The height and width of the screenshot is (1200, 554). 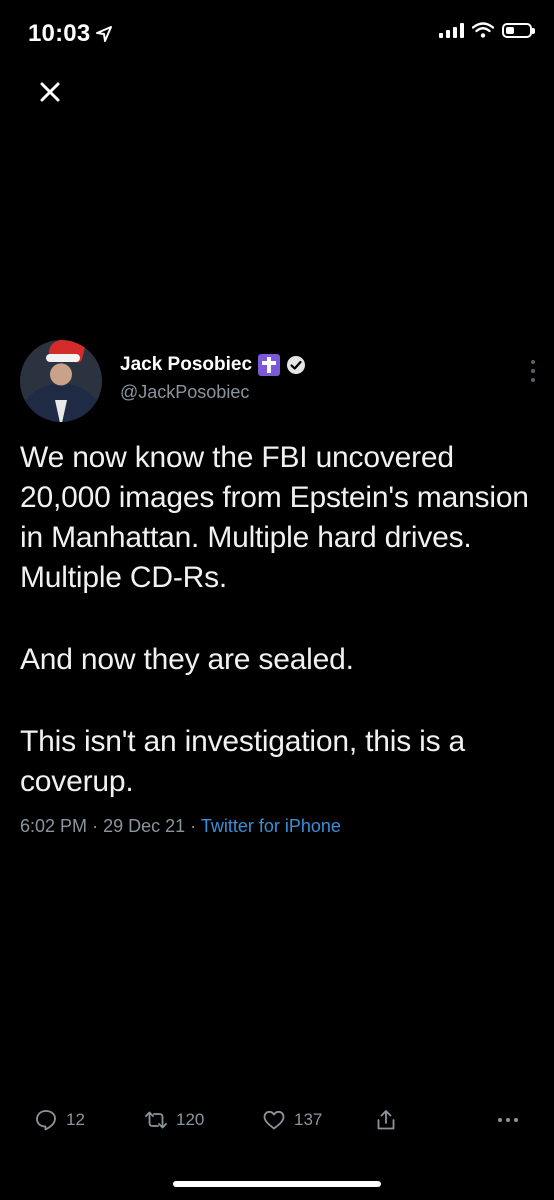 I want to click on heart-icon, so click(x=274, y=1120).